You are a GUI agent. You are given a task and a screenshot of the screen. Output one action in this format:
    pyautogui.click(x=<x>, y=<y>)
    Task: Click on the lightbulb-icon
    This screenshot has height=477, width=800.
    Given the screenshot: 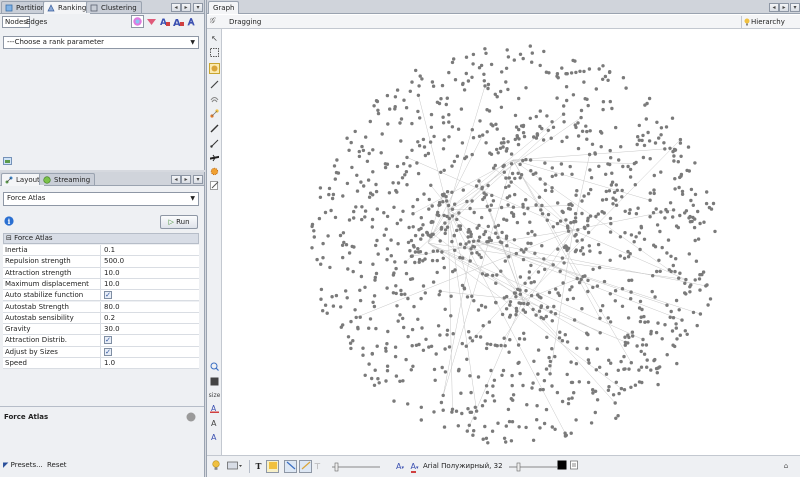 What is the action you would take?
    pyautogui.click(x=216, y=466)
    